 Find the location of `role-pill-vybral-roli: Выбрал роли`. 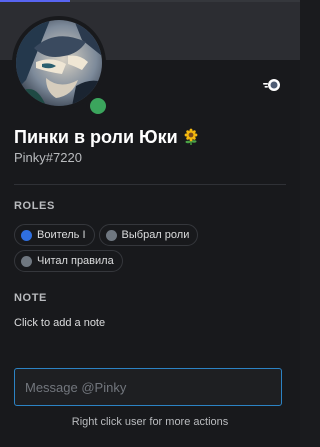

role-pill-vybral-roli: Выбрал роли is located at coordinates (148, 235).